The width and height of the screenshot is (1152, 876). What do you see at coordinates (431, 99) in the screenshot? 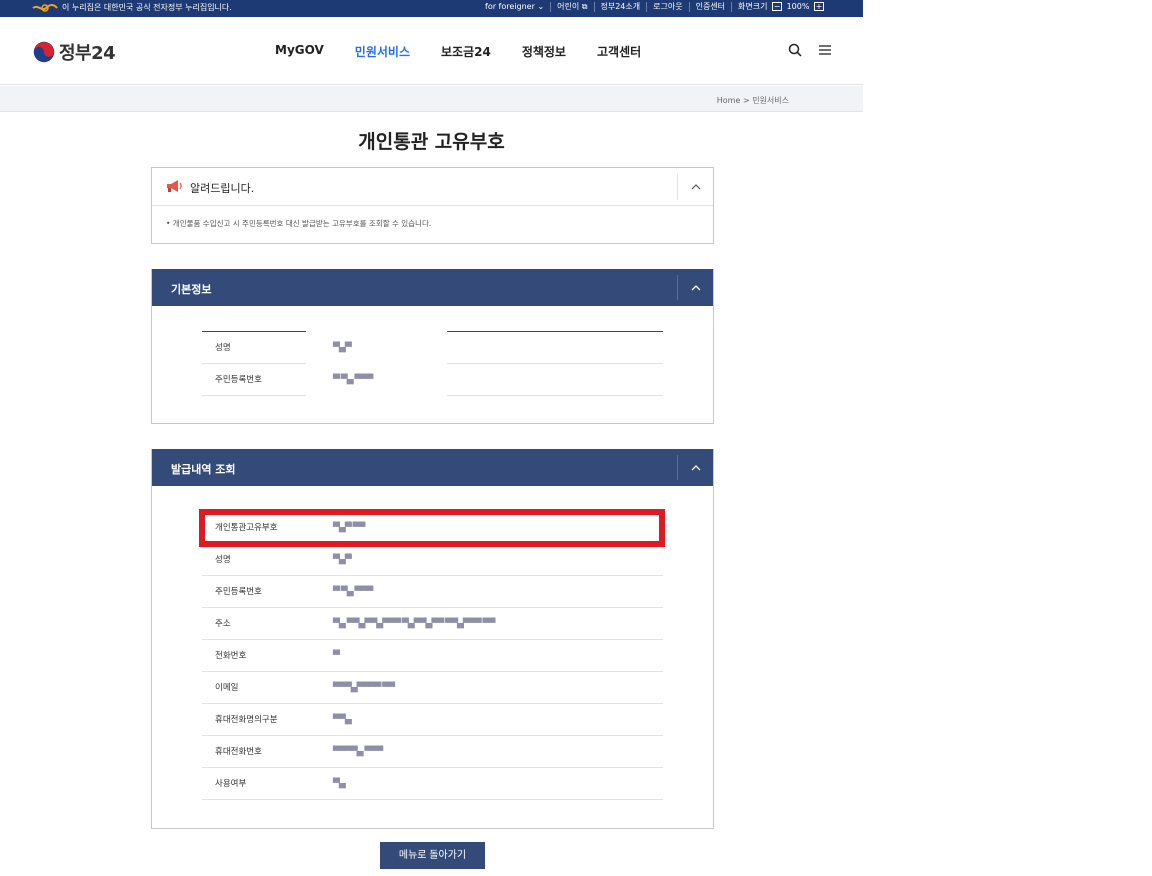
I see `breadcrumb-bar: Home > 민원서비스` at bounding box center [431, 99].